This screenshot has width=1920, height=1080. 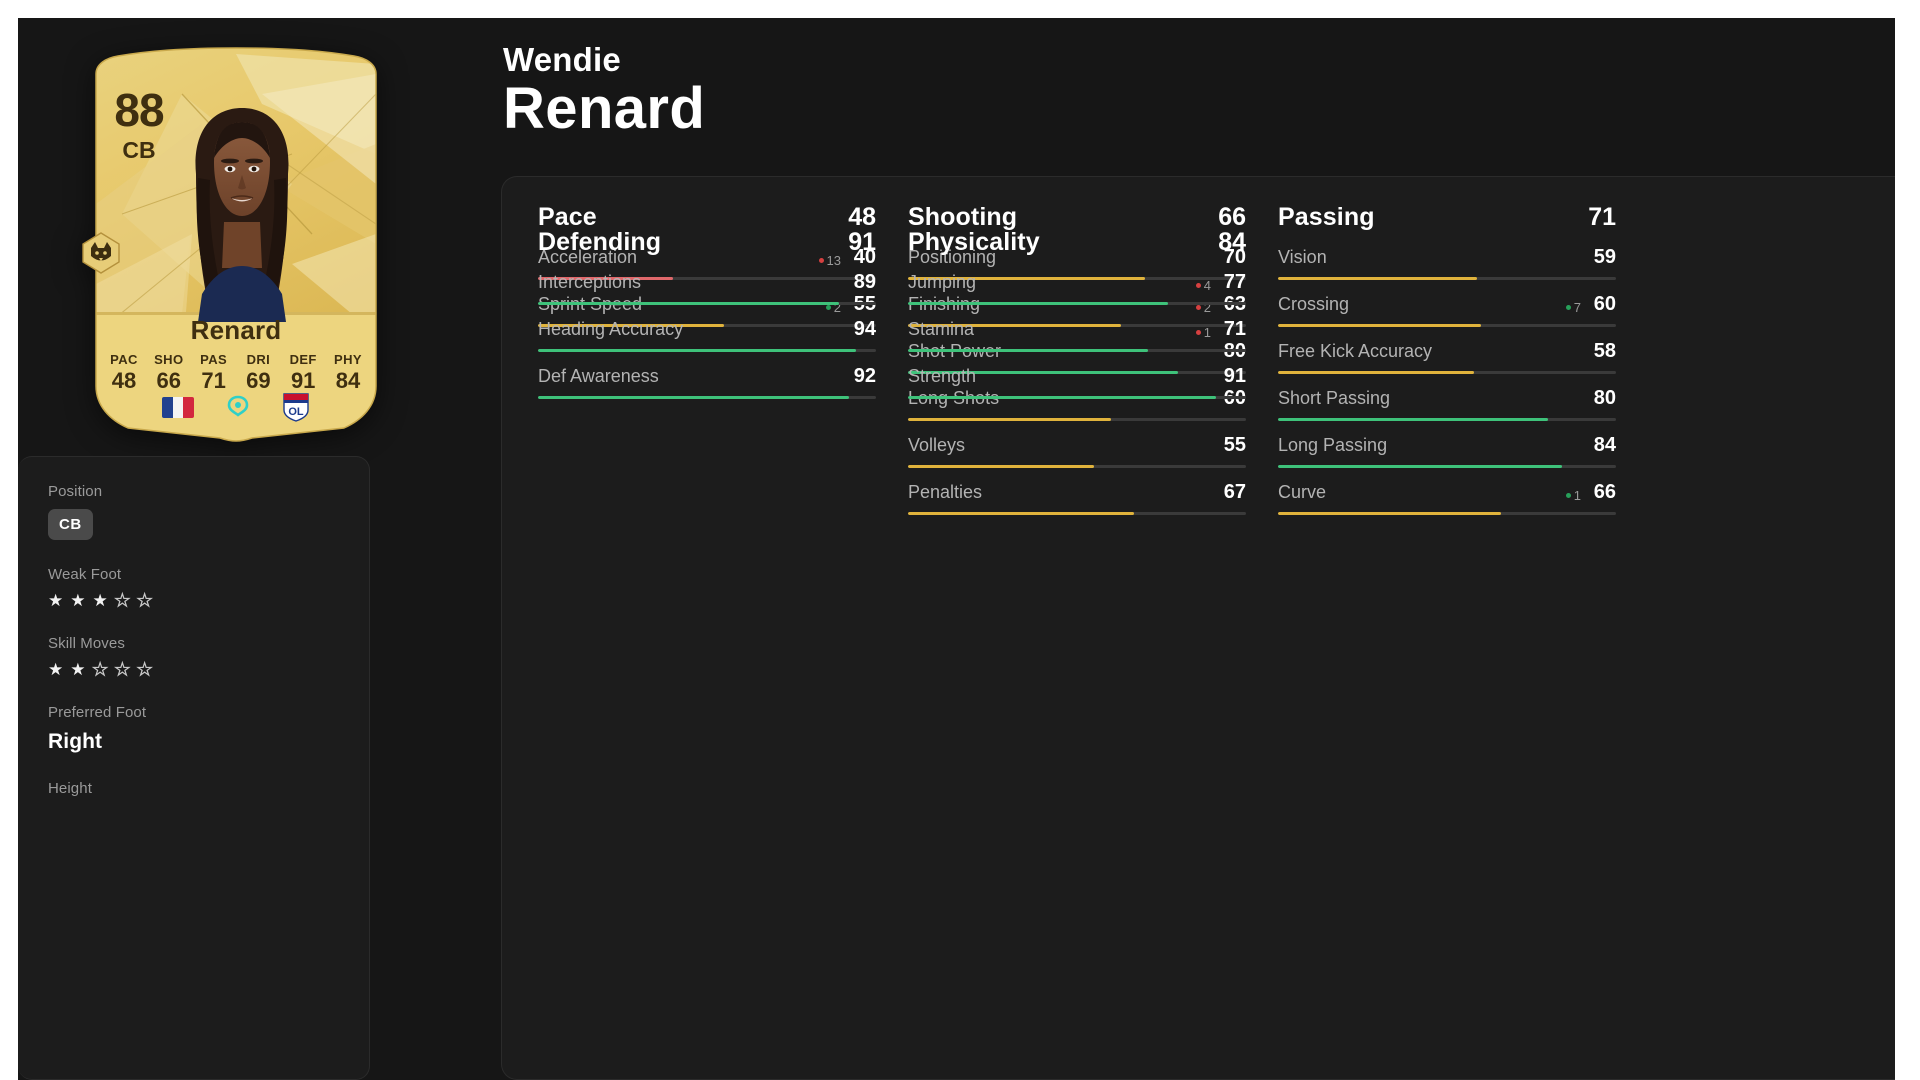 I want to click on card-stat-def: DEF 91, so click(x=303, y=372).